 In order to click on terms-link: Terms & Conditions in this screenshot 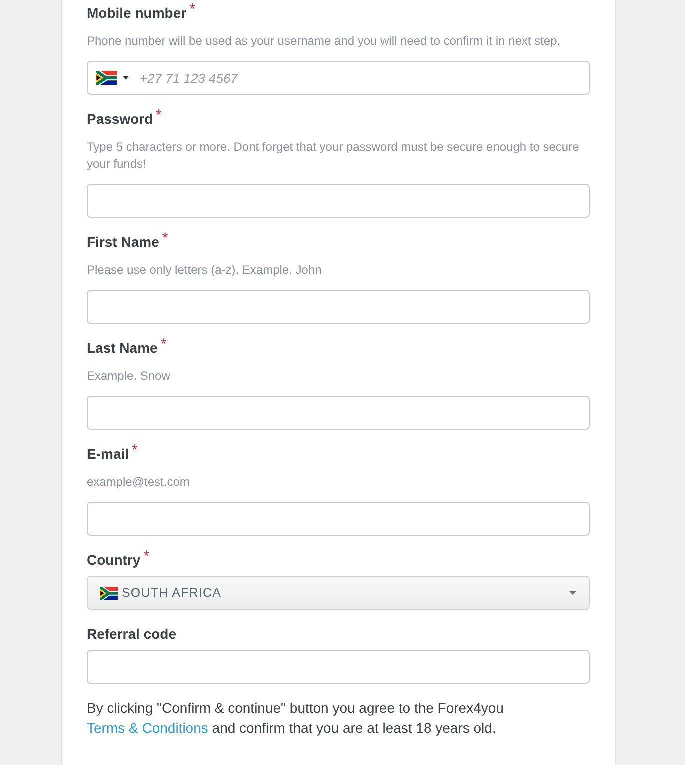, I will do `click(147, 728)`.